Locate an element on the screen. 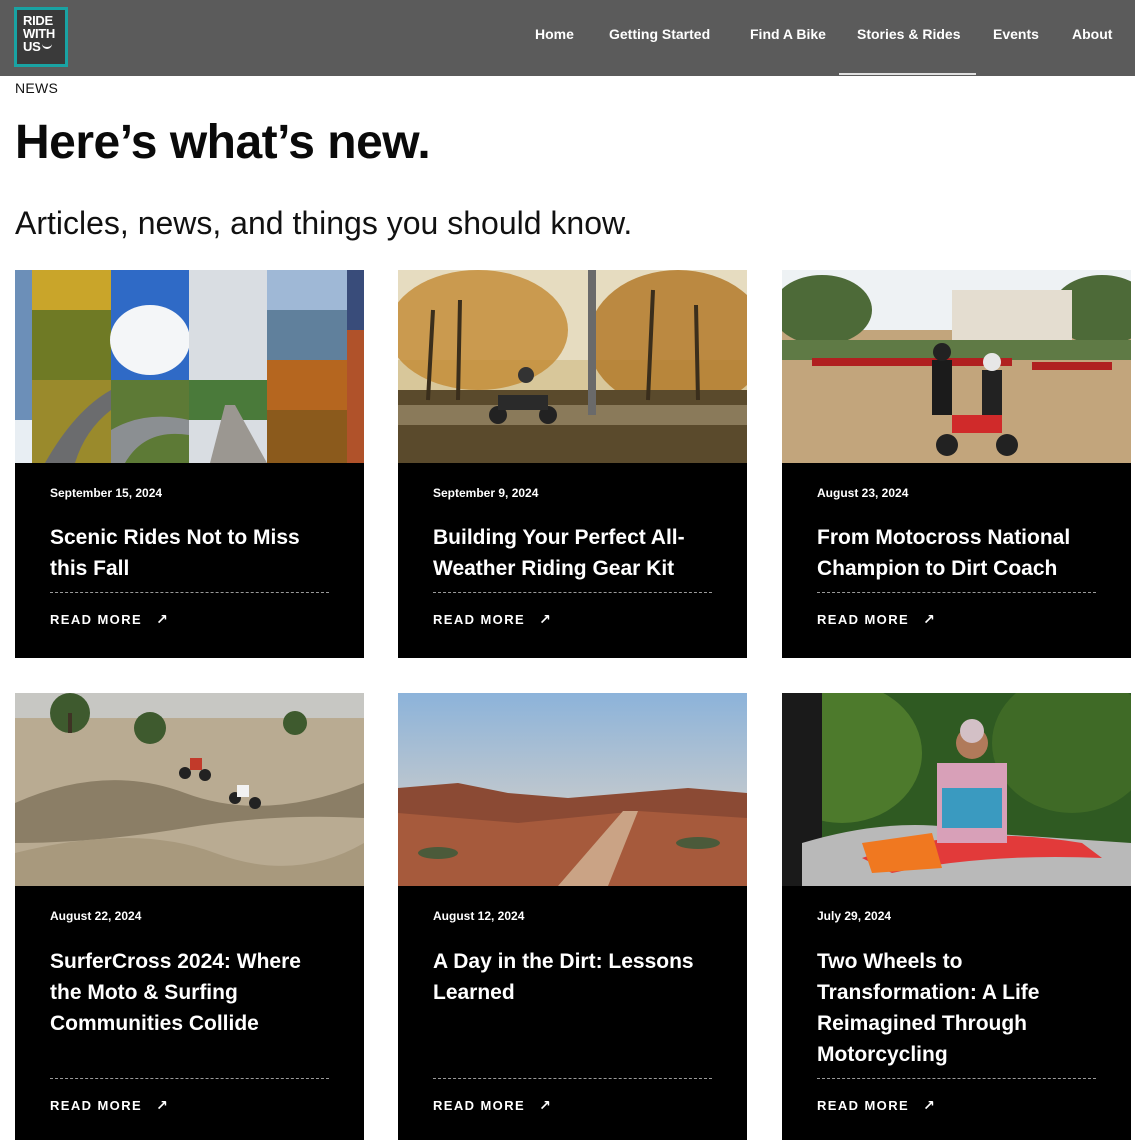 This screenshot has height=1140, width=1135. page-title: Here’s what’s new. is located at coordinates (223, 142).